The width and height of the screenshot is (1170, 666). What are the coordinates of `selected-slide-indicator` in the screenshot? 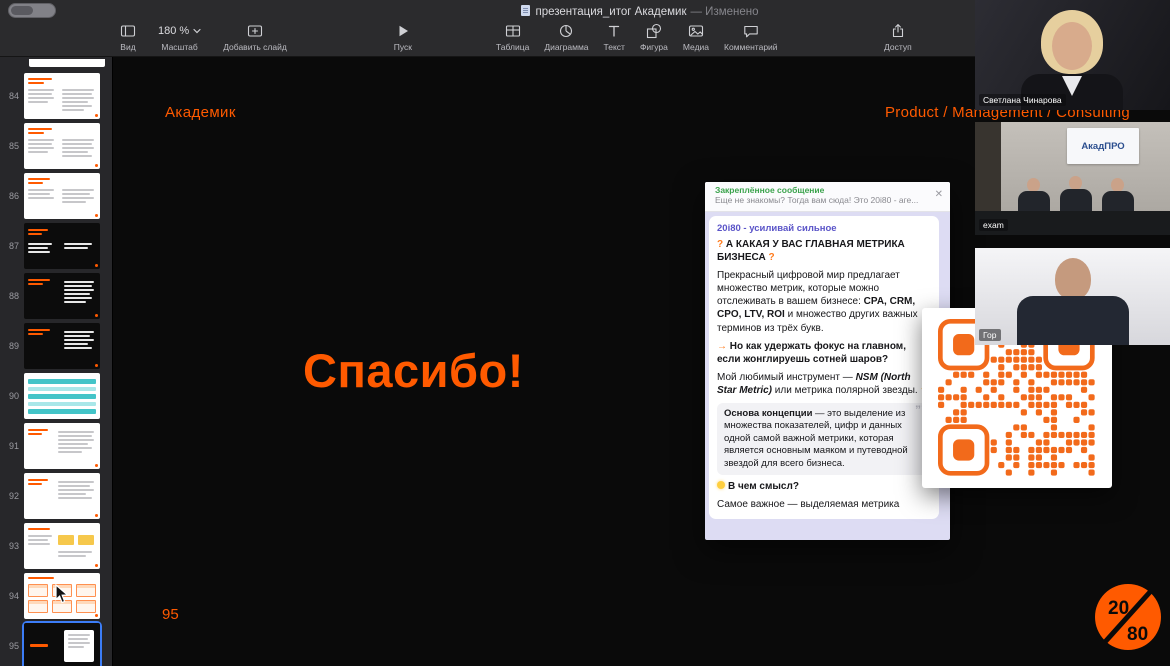 It's located at (62, 644).